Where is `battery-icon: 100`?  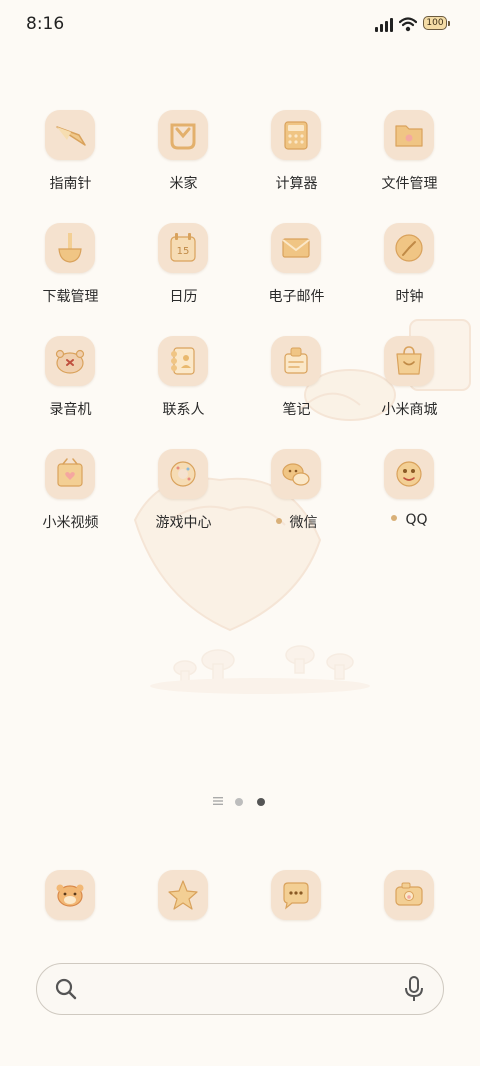
battery-icon: 100 is located at coordinates (437, 24).